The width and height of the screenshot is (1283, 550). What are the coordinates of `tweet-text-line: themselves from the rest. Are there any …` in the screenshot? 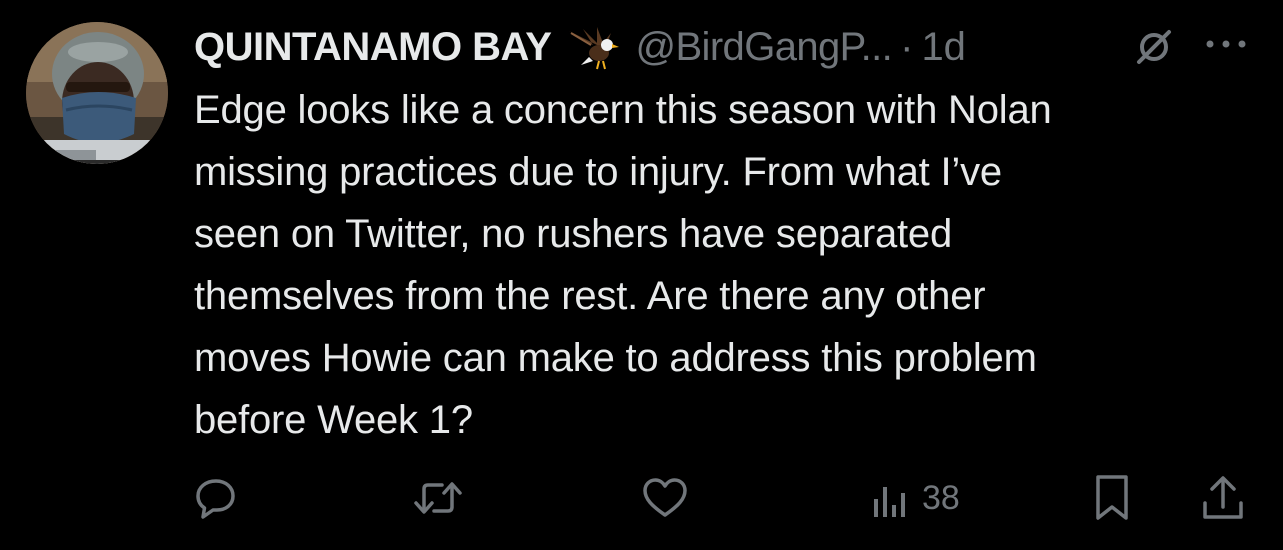 It's located at (590, 296).